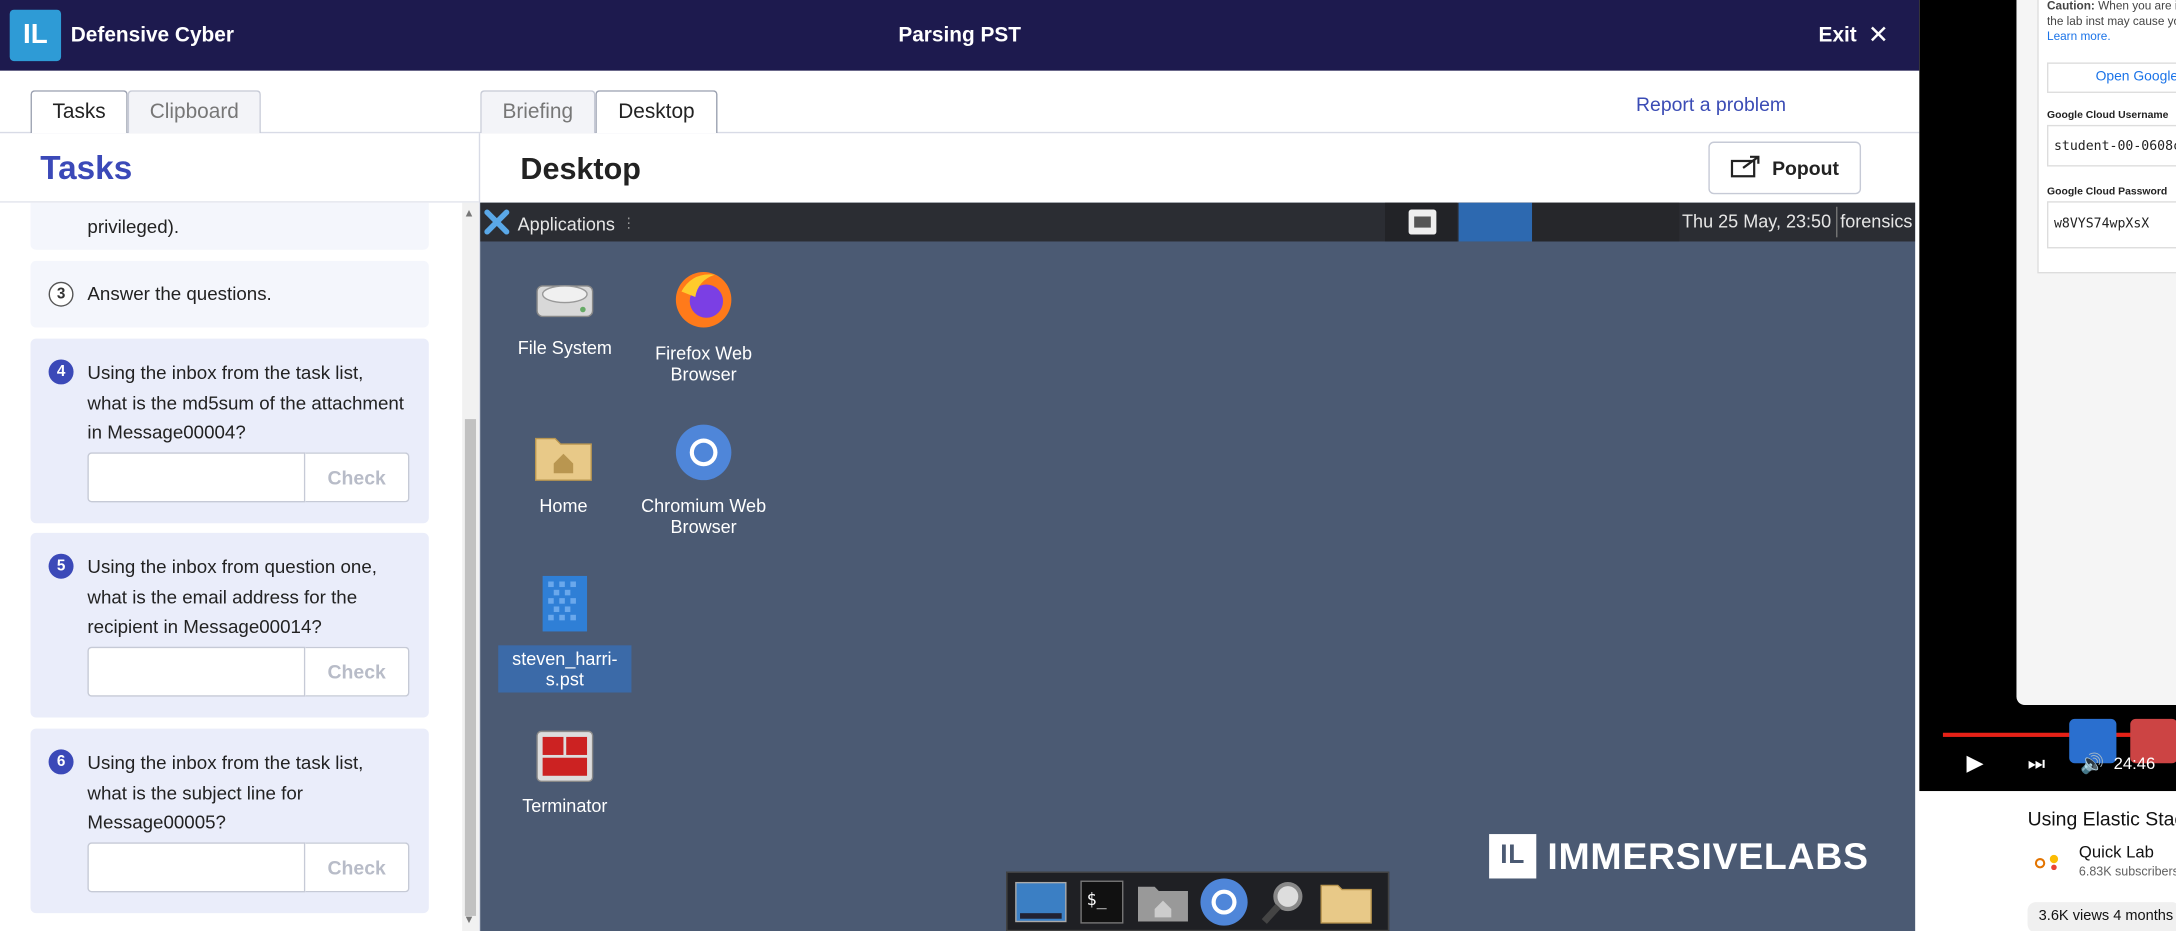 This screenshot has width=2176, height=931. I want to click on video-title: Using Elastic Stac, so click(2102, 819).